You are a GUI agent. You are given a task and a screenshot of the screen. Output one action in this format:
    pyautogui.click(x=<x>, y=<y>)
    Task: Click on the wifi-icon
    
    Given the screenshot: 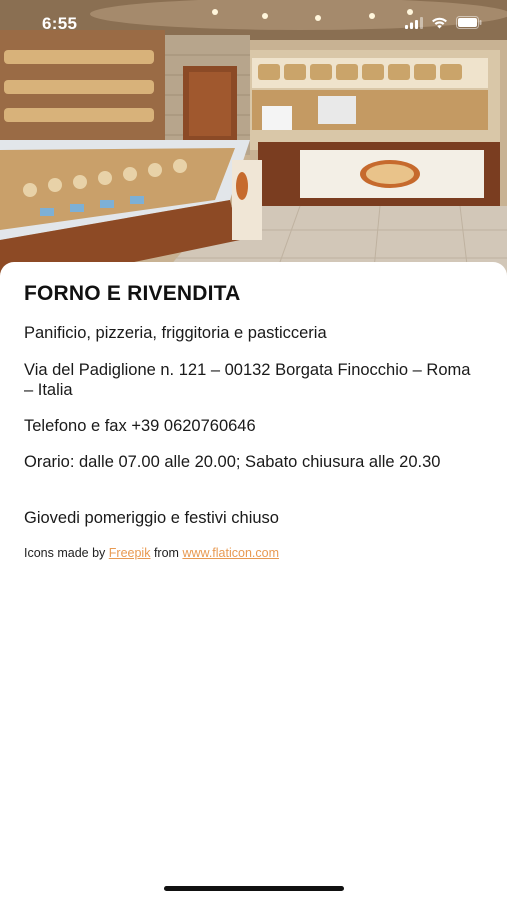 What is the action you would take?
    pyautogui.click(x=439, y=25)
    